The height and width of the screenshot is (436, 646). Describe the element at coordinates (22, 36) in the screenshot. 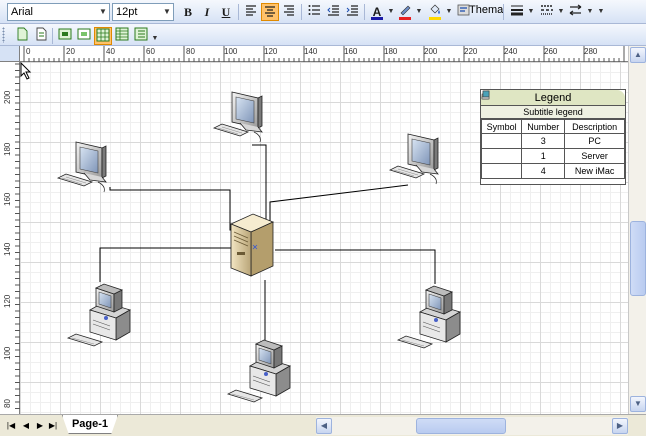

I see `new-page-button` at that location.